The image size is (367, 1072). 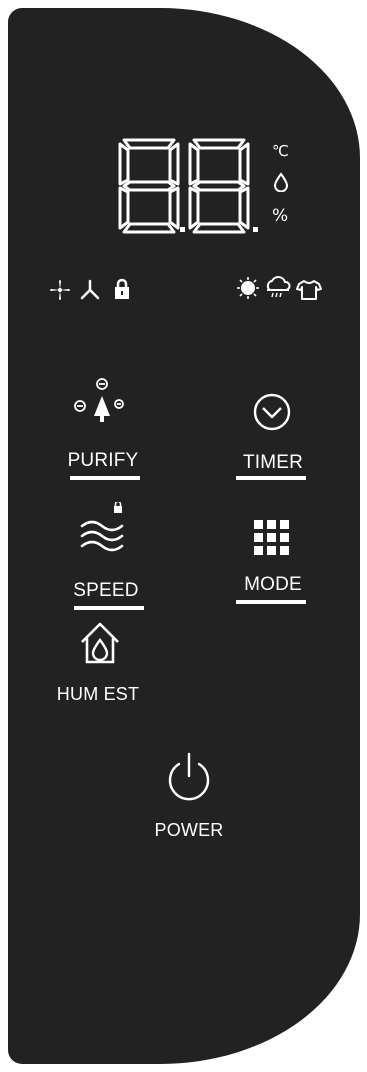 What do you see at coordinates (100, 643) in the screenshot?
I see `house-drop-icon` at bounding box center [100, 643].